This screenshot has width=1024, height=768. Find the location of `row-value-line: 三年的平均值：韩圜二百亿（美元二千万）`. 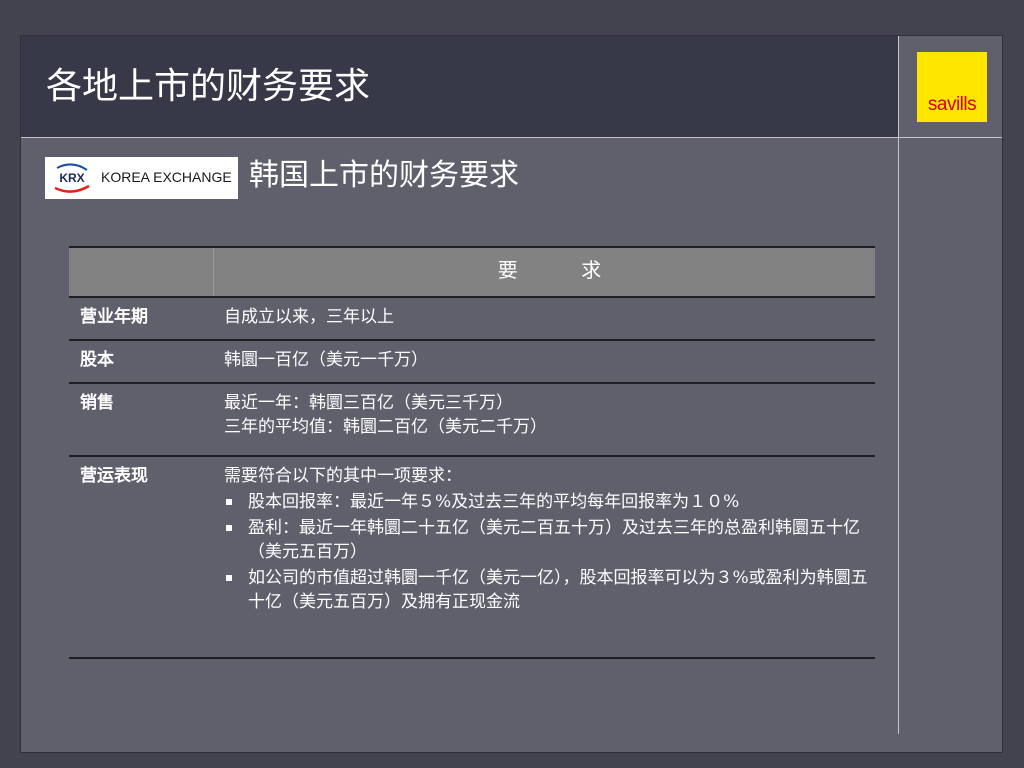

row-value-line: 三年的平均值：韩圜二百亿（美元二千万） is located at coordinates (385, 427).